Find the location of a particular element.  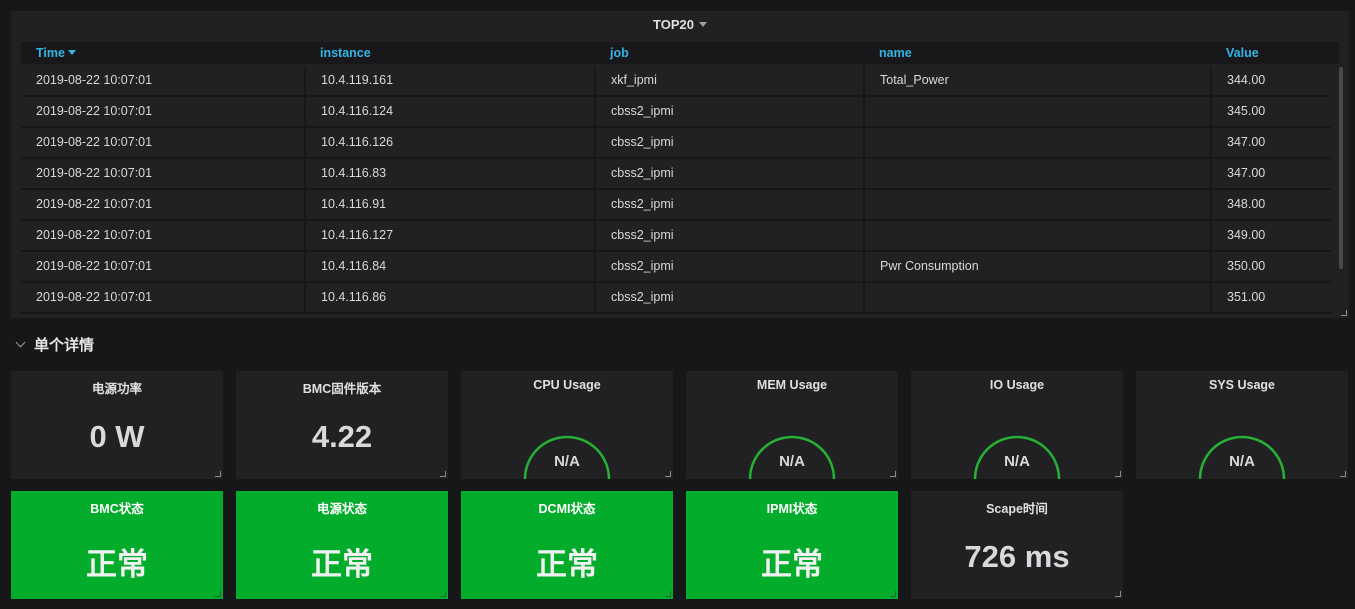

stat-title: Scape时间 is located at coordinates (1017, 509).